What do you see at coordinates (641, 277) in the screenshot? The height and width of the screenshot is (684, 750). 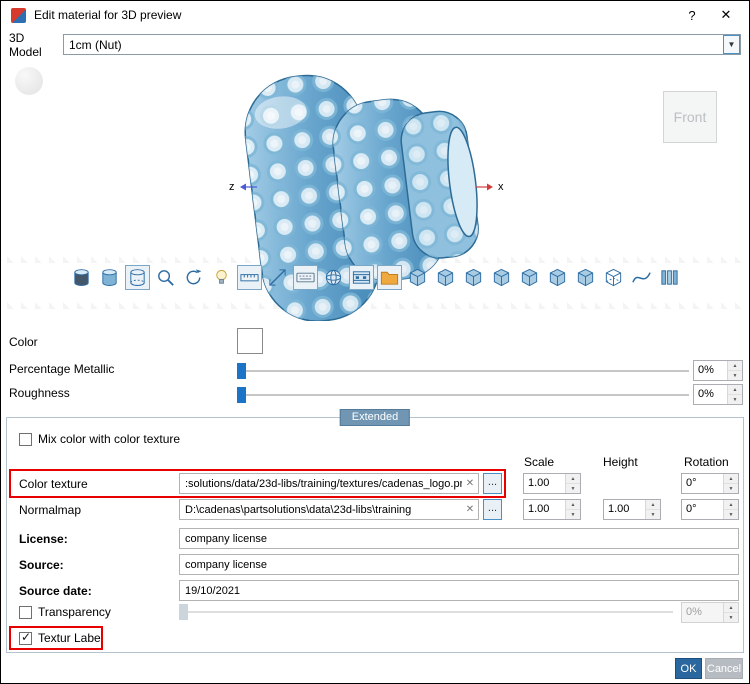 I see `curve-icon` at bounding box center [641, 277].